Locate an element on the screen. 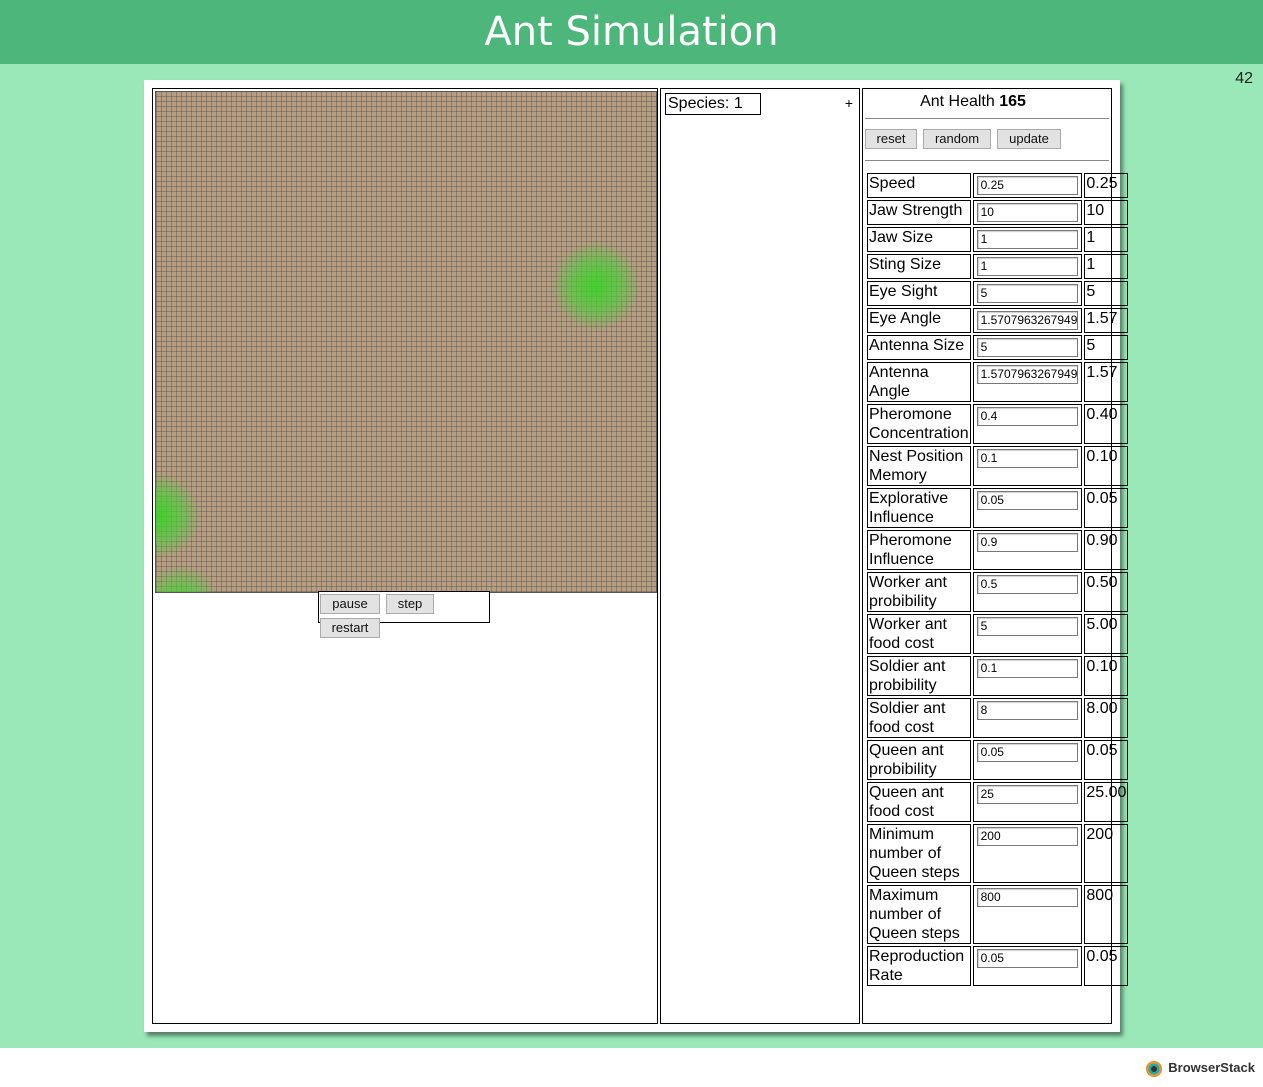 This screenshot has width=1263, height=1087. page-title: Ant Simulation is located at coordinates (631, 32).